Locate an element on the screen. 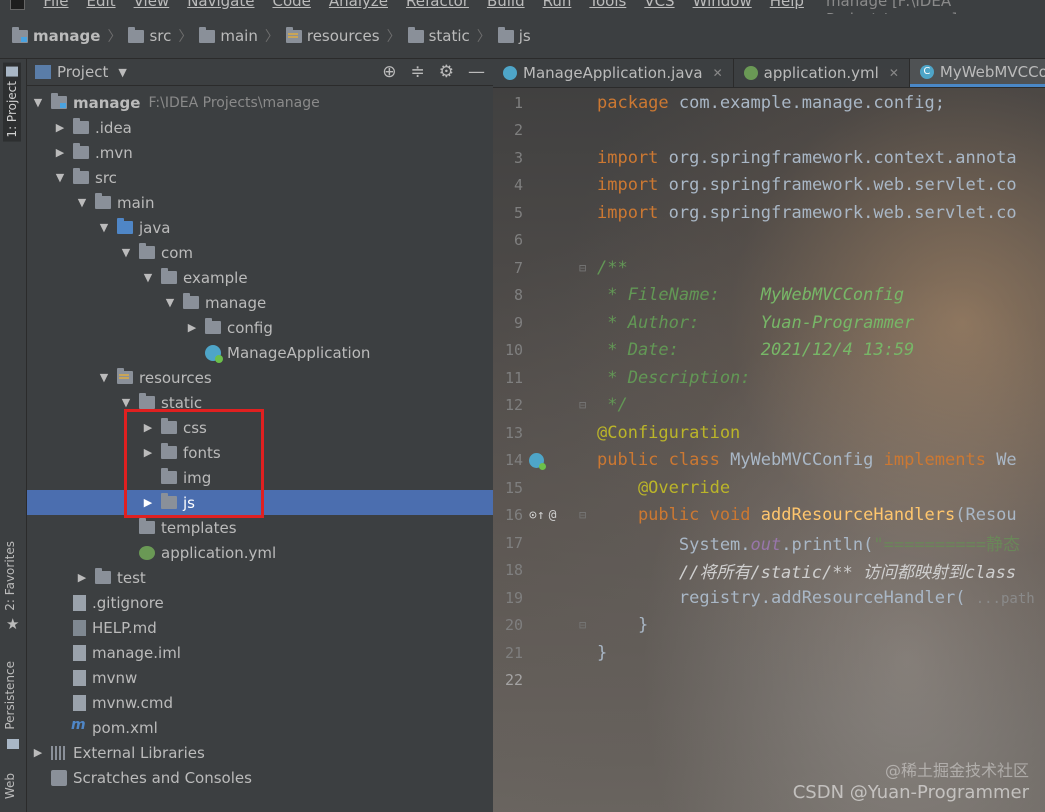 The image size is (1045, 812). tree-item-test: ▶ test is located at coordinates (260, 577).